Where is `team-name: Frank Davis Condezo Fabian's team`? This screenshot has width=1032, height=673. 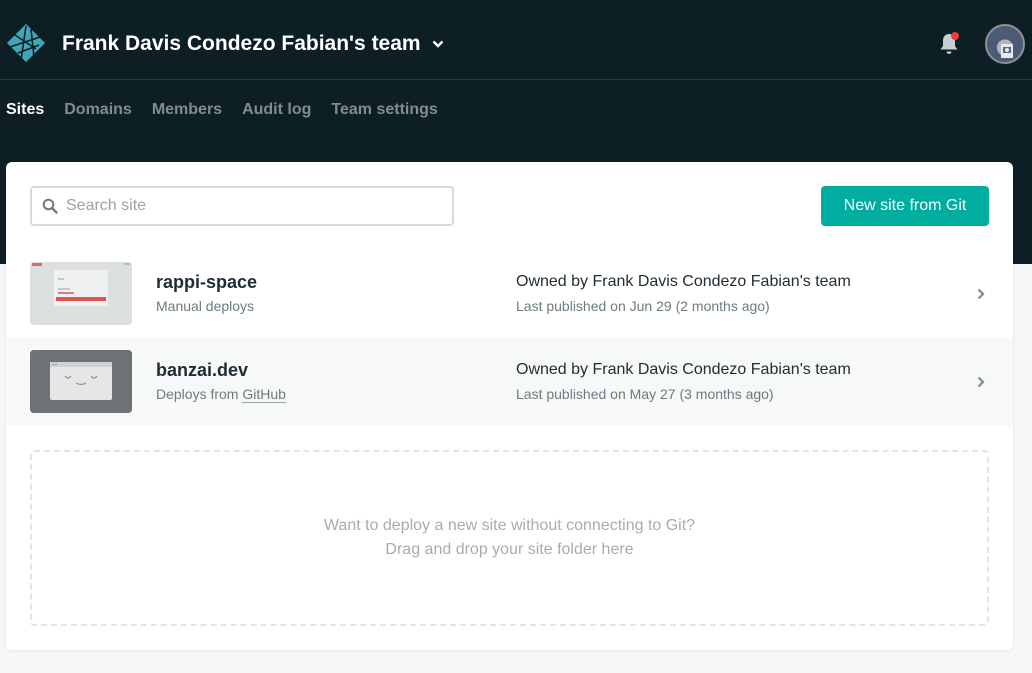 team-name: Frank Davis Condezo Fabian's team is located at coordinates (241, 43).